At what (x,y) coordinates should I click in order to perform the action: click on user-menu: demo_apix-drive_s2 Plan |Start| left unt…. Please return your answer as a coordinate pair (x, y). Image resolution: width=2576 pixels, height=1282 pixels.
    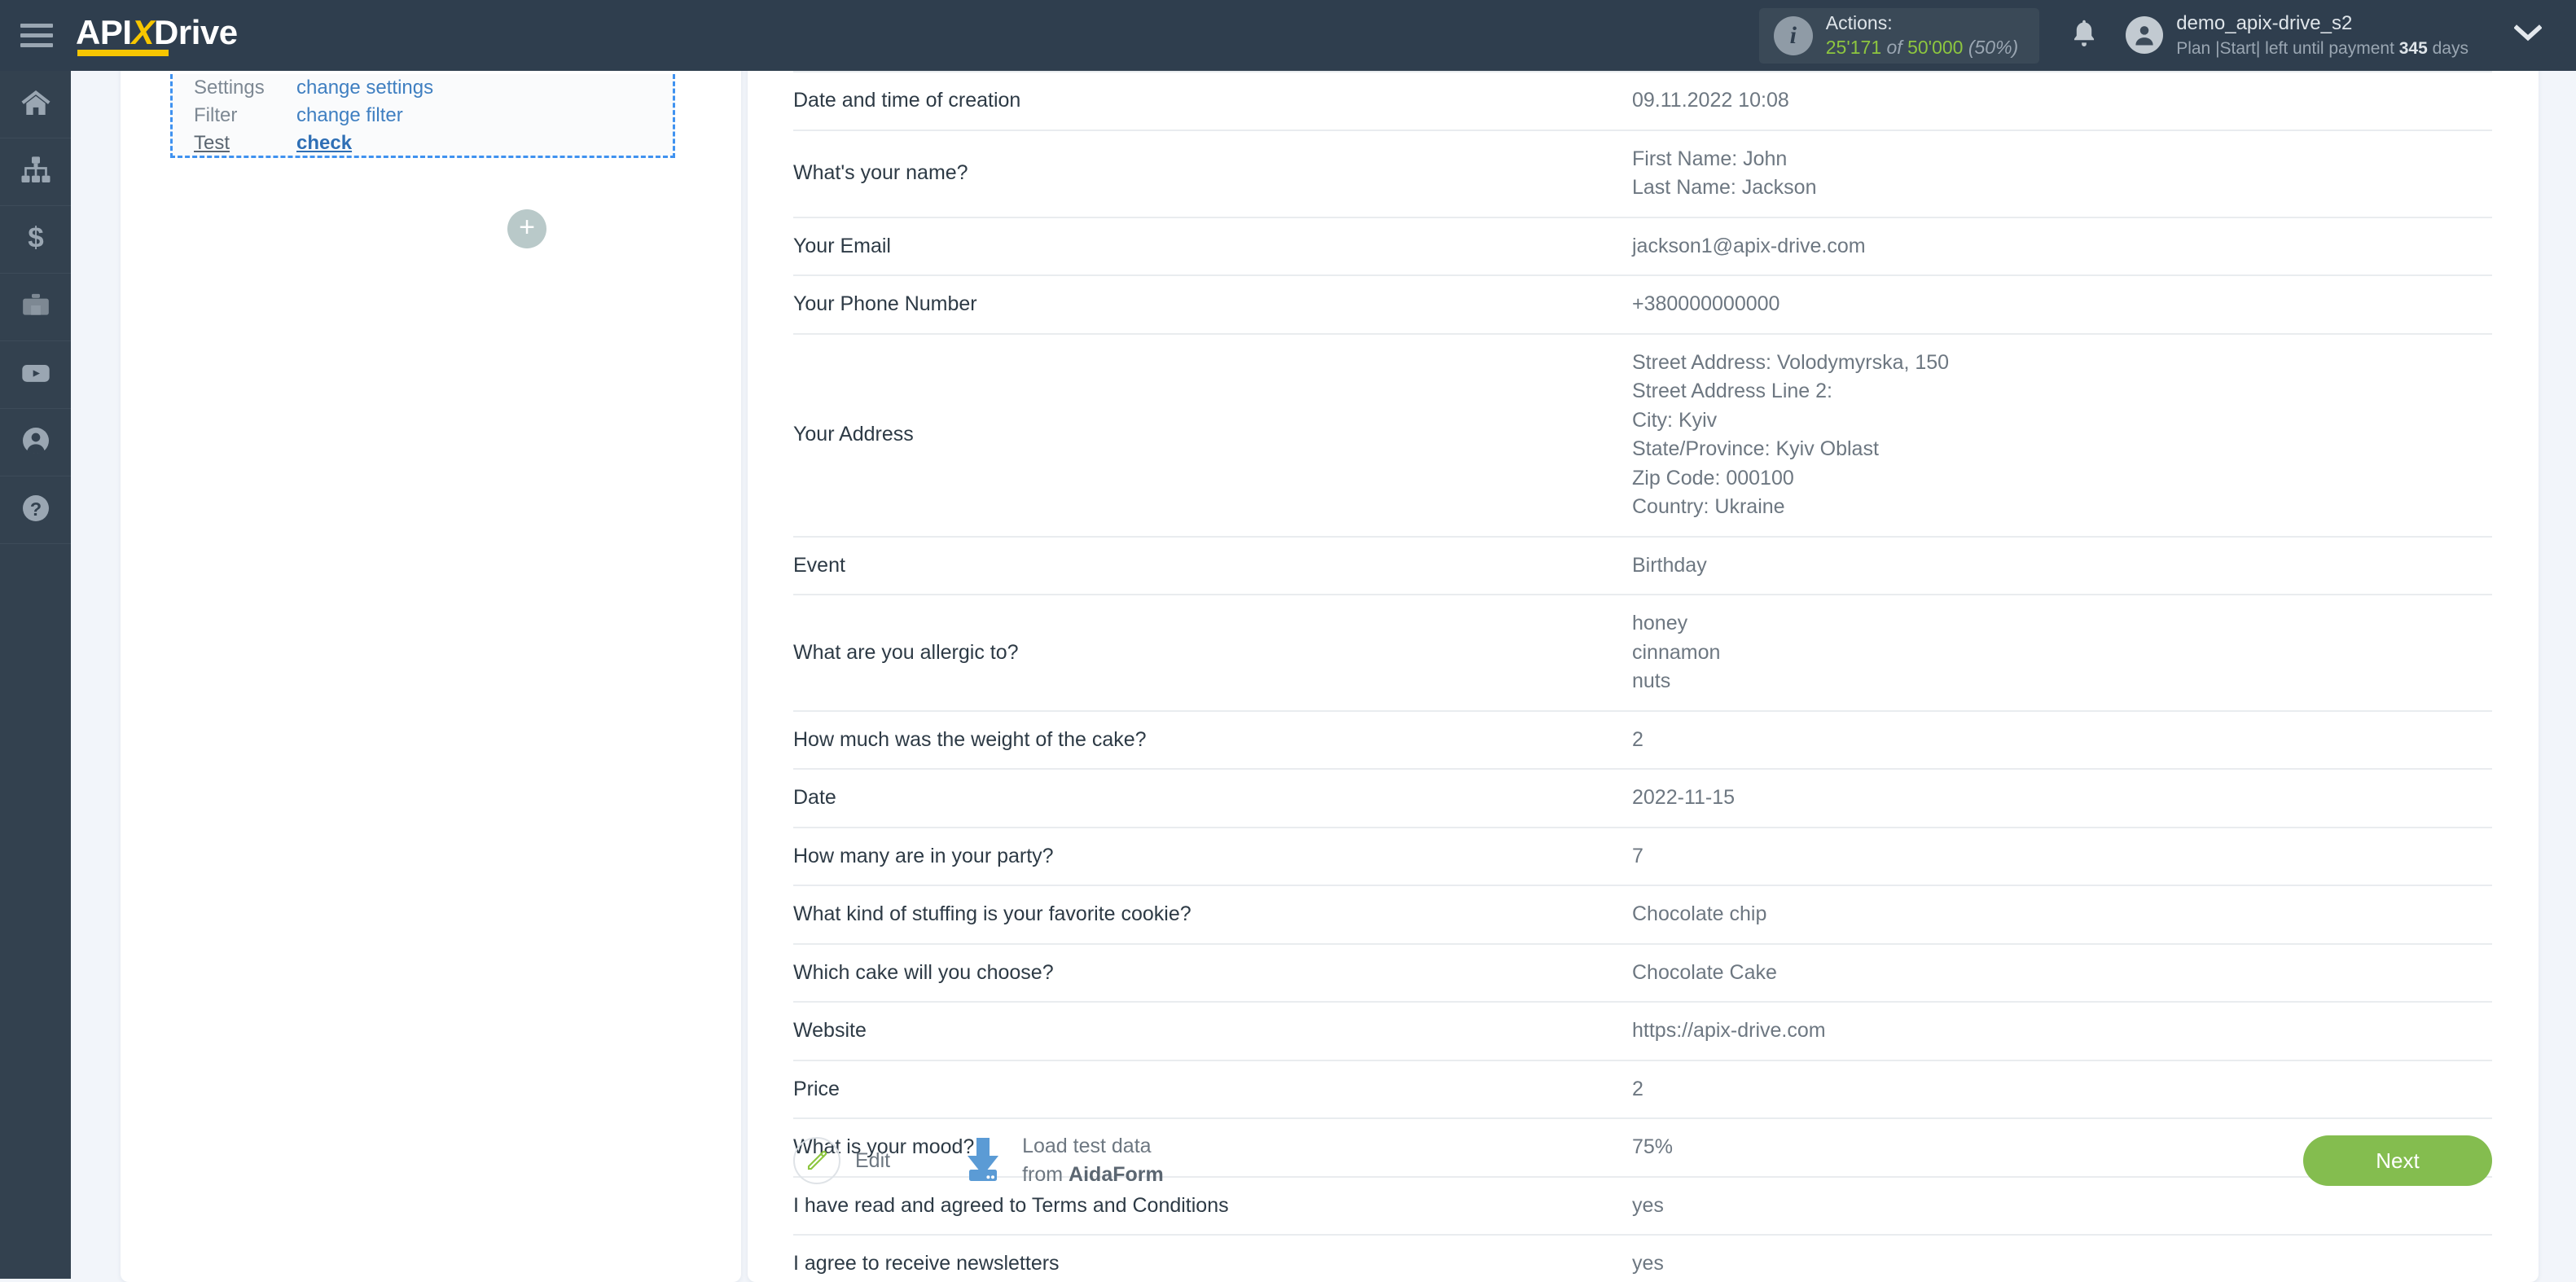
    Looking at the image, I should click on (2297, 36).